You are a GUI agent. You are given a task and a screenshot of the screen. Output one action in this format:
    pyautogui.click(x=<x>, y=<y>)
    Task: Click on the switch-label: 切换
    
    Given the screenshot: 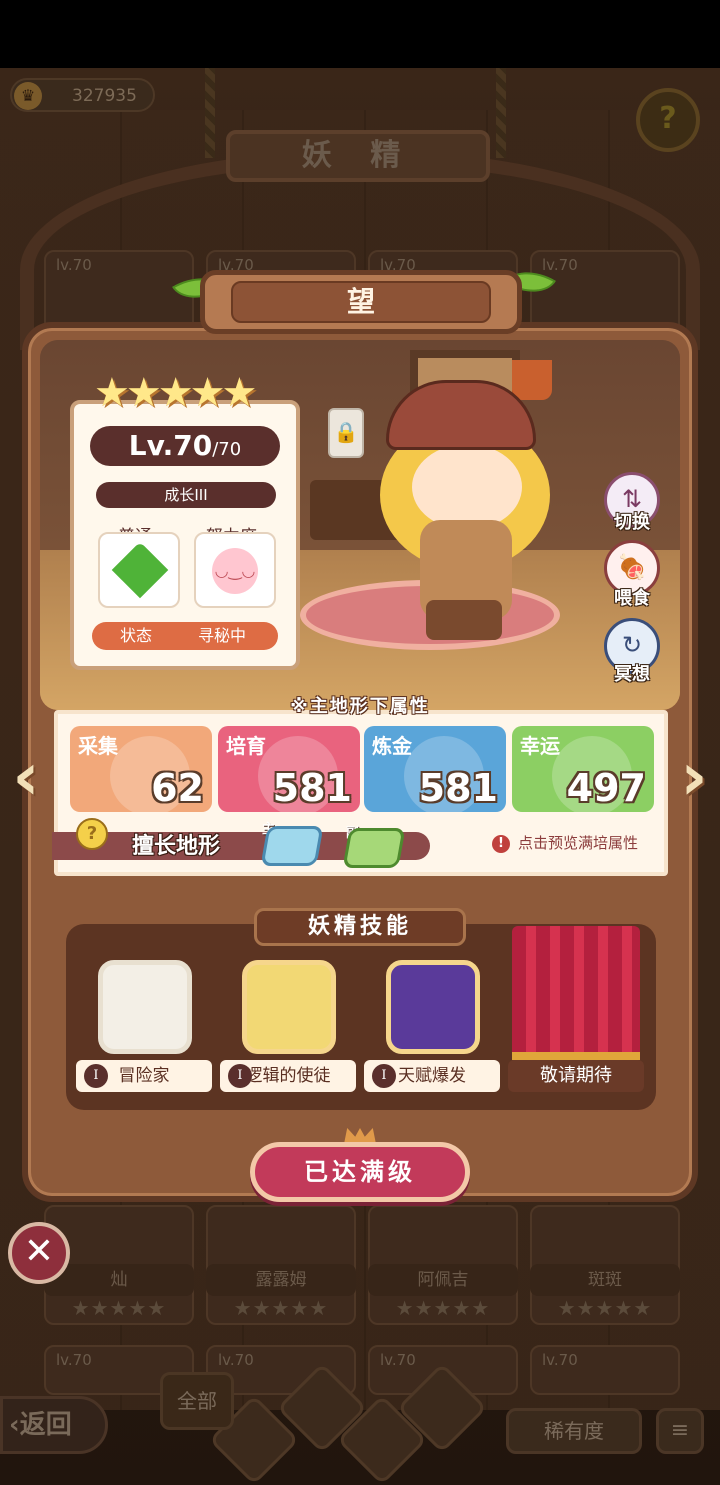 What is the action you would take?
    pyautogui.click(x=632, y=522)
    